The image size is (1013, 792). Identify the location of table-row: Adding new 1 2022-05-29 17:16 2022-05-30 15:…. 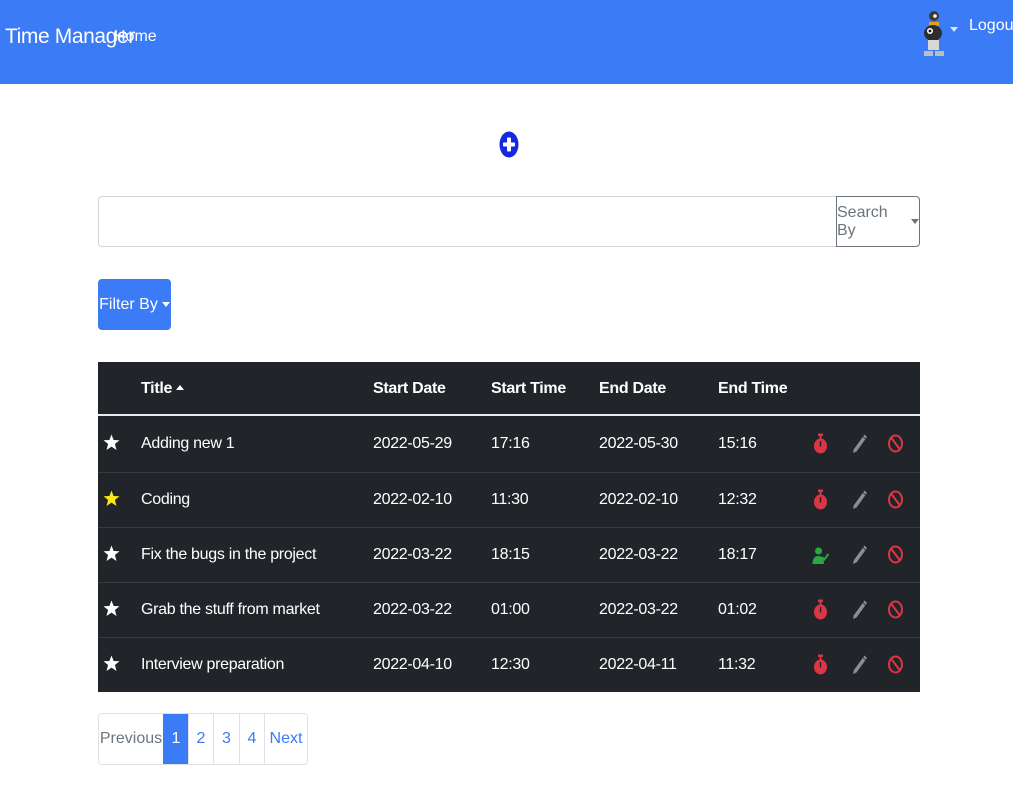
(509, 444).